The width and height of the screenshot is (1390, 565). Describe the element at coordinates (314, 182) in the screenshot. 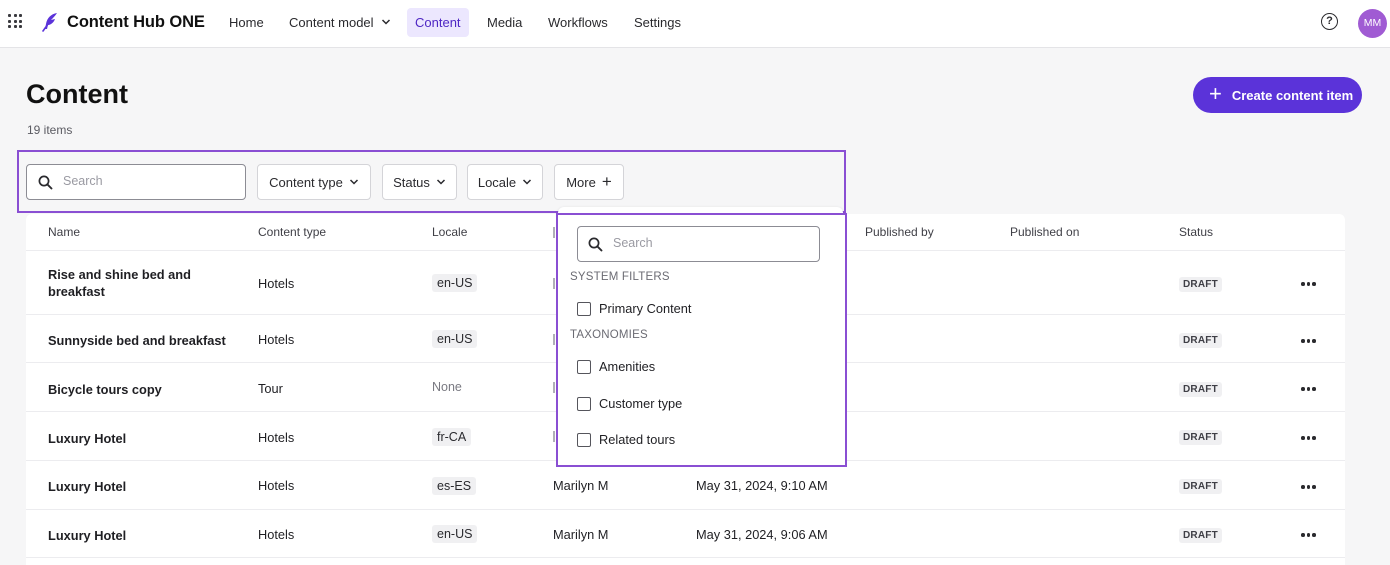

I see `content-type-filter-button: Content type` at that location.